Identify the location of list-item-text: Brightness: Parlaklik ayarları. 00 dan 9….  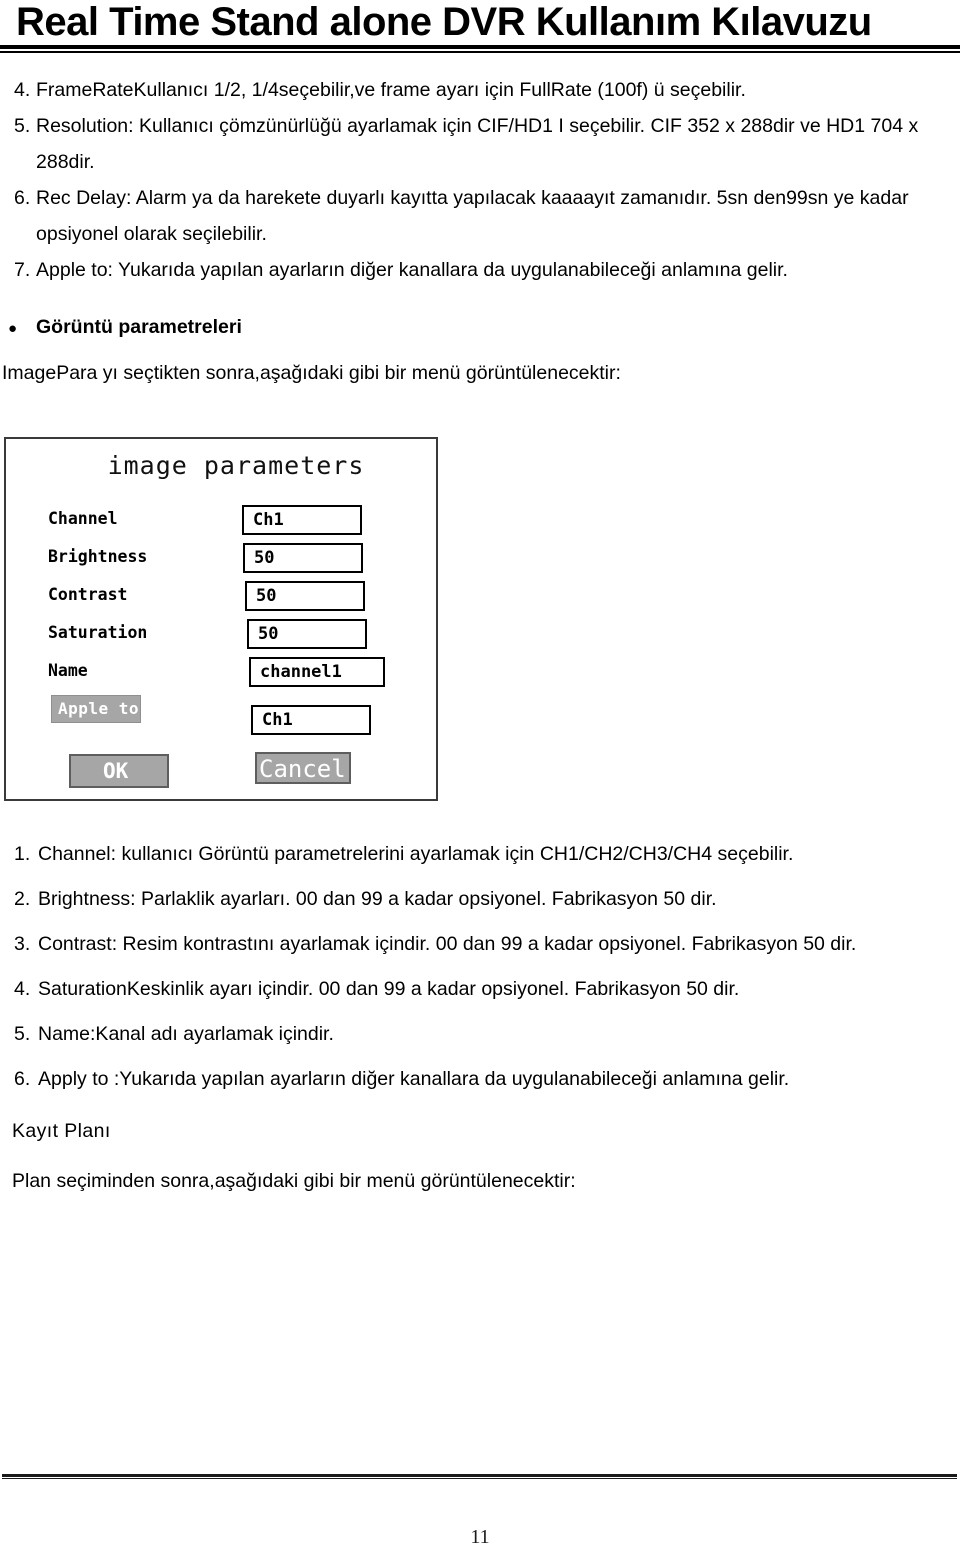
(377, 899).